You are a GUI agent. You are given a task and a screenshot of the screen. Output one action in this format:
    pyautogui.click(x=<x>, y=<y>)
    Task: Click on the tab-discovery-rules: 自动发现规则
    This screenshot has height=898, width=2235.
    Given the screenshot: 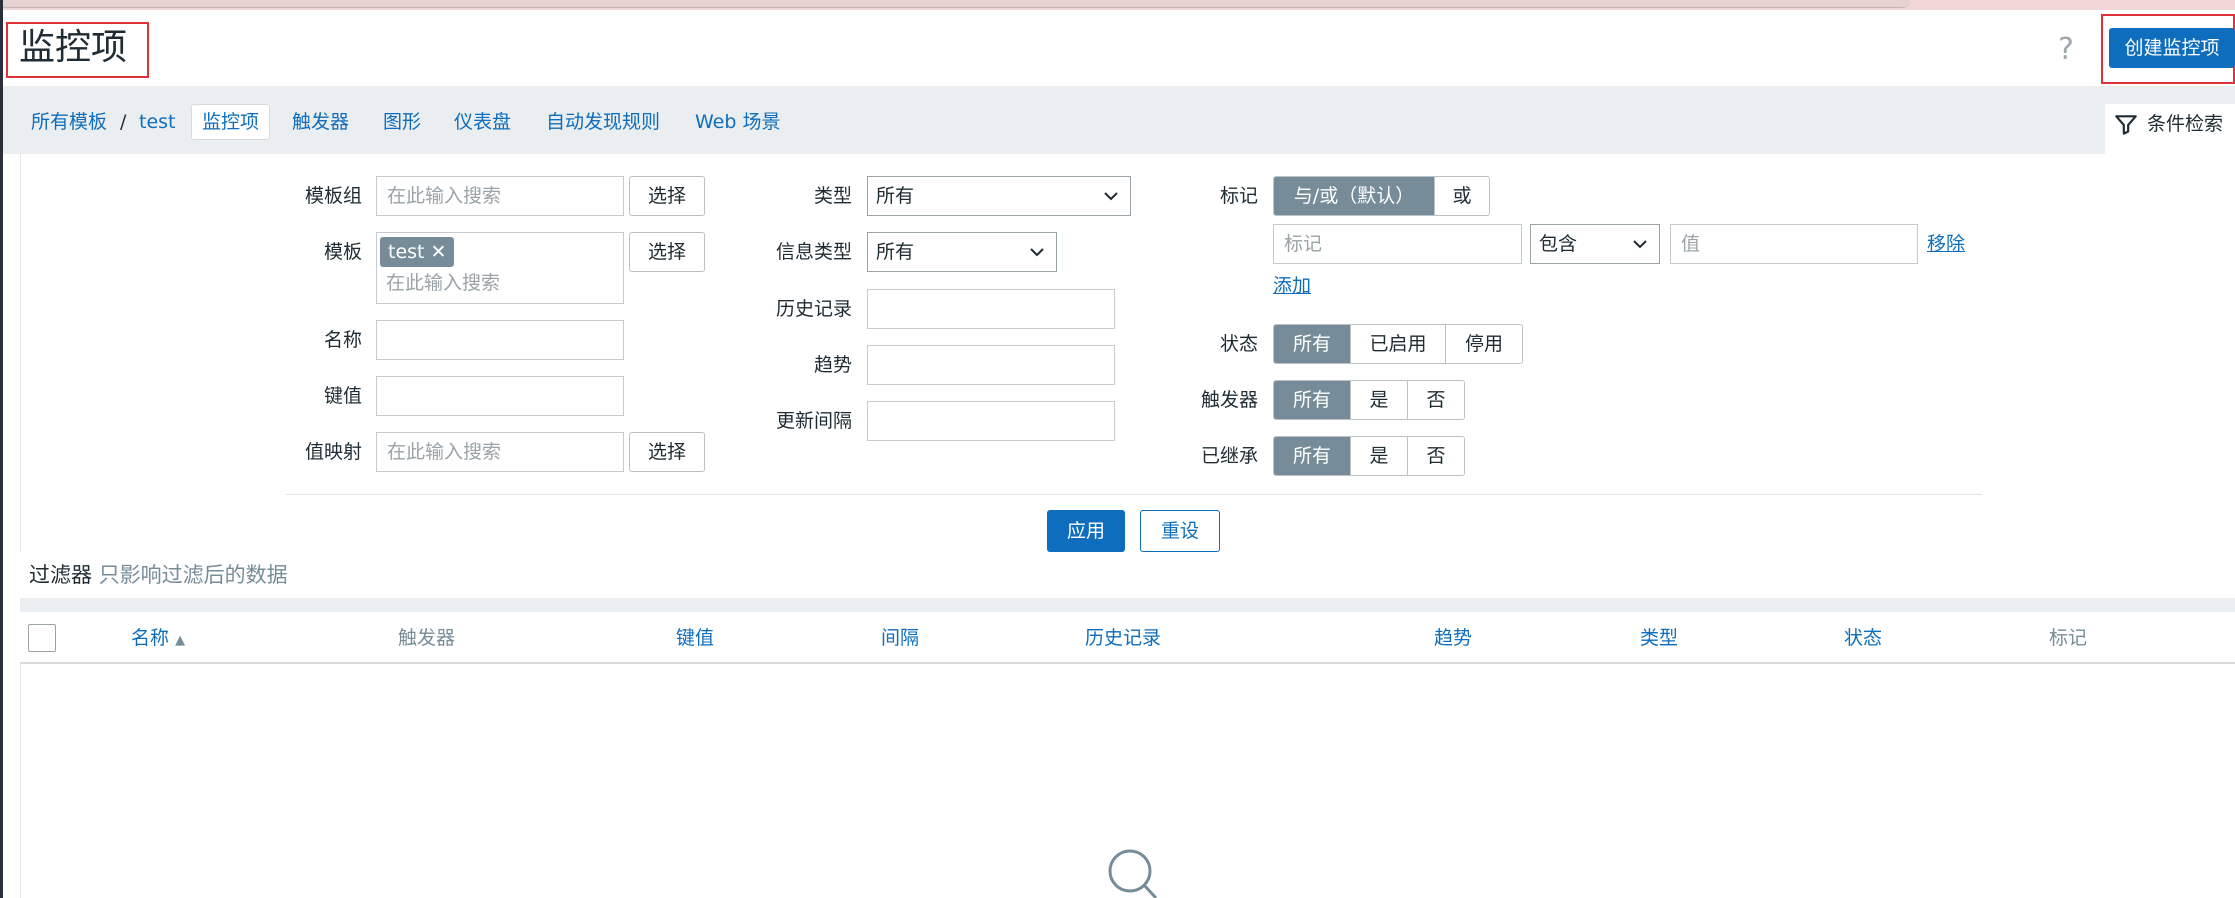 What is the action you would take?
    pyautogui.click(x=603, y=122)
    